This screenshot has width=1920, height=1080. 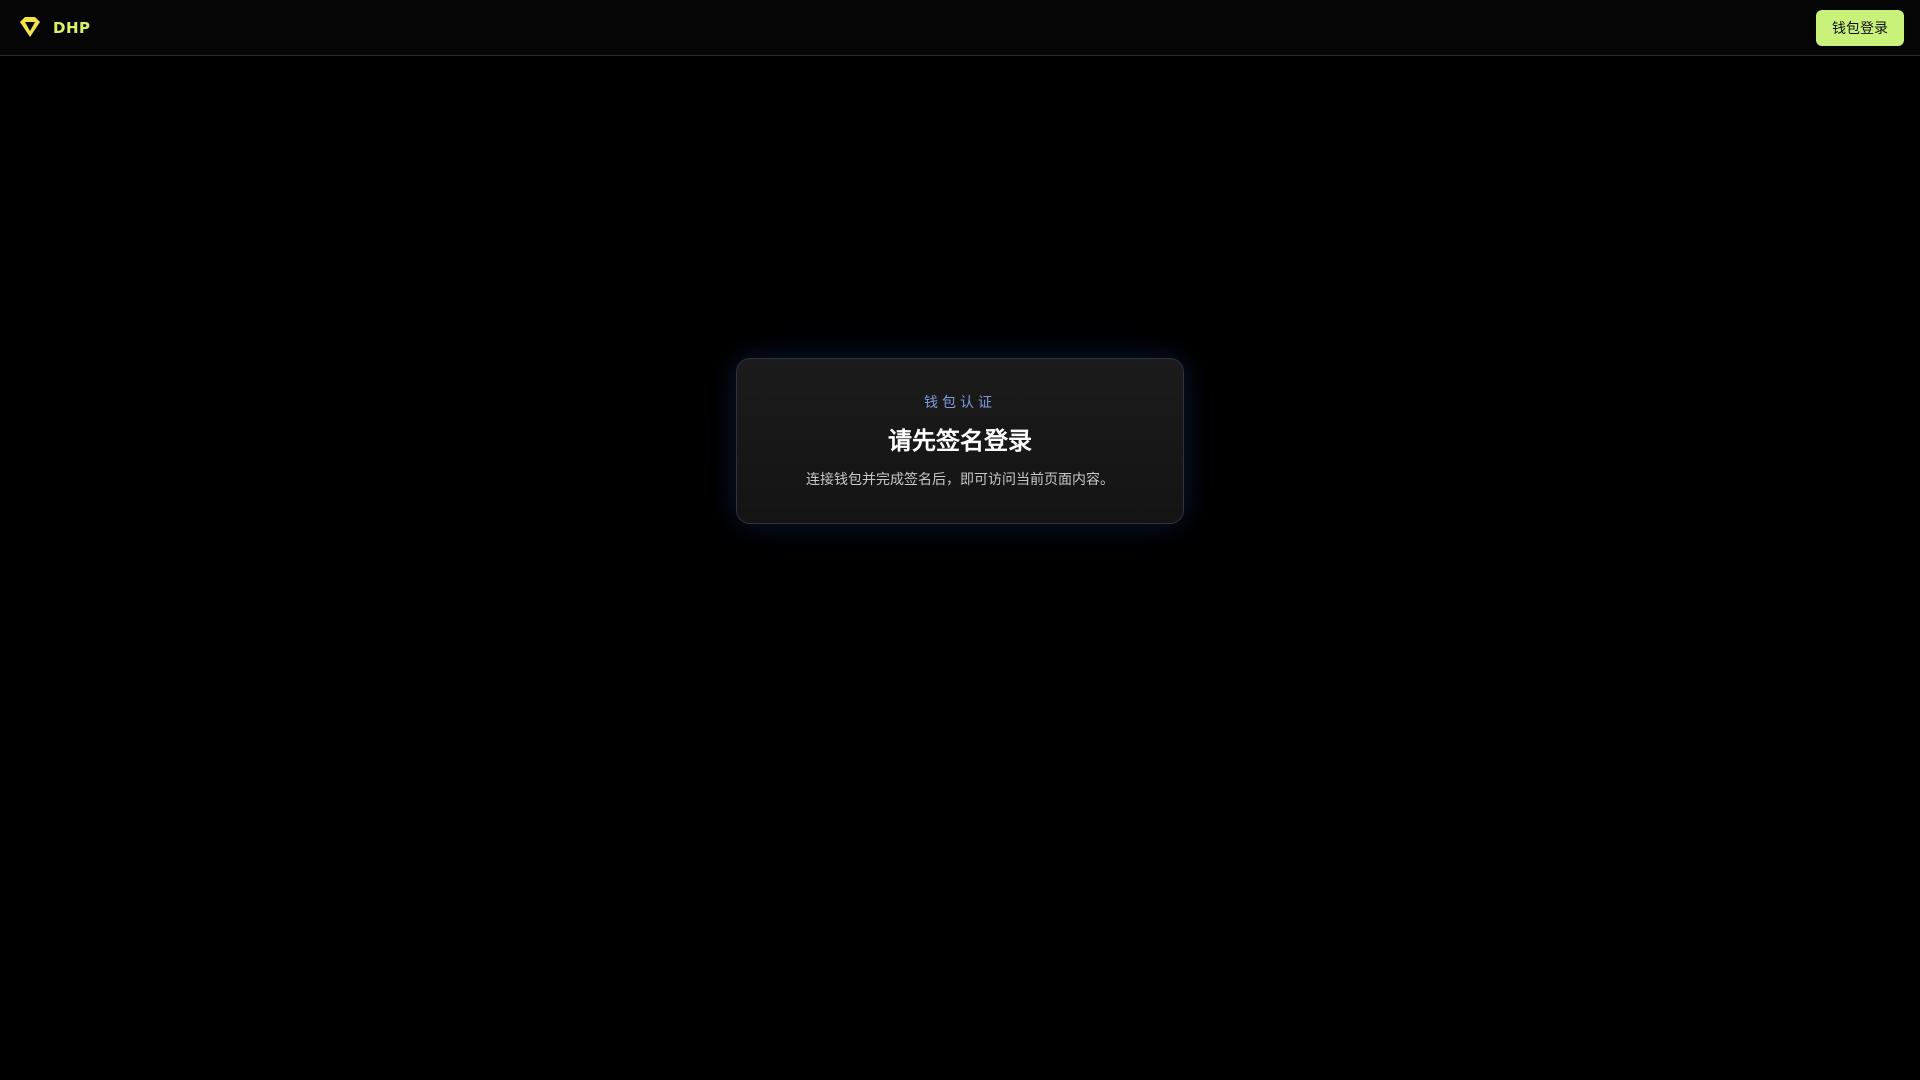 I want to click on brand: DHP, so click(x=53, y=28).